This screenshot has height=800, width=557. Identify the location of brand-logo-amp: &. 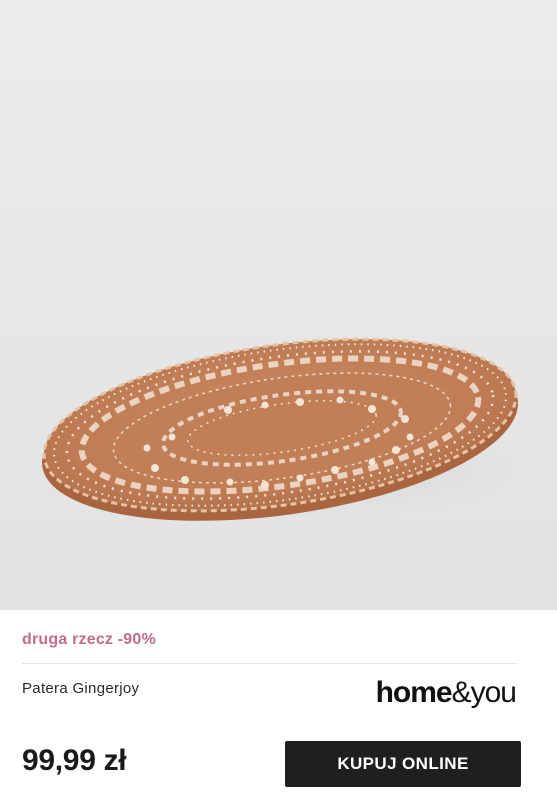
(461, 692).